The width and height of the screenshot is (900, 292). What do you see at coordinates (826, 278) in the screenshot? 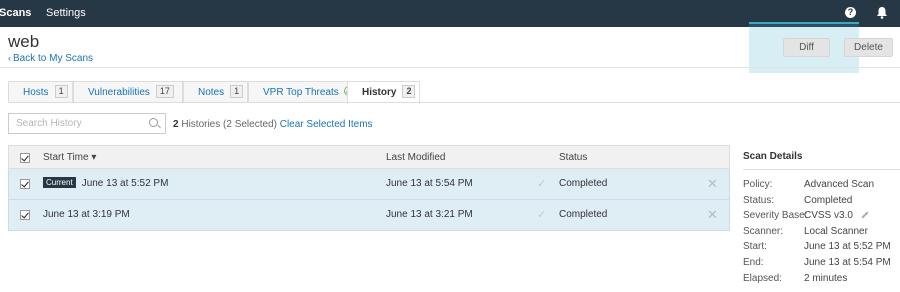
I see `detail-value: 2 minutes` at bounding box center [826, 278].